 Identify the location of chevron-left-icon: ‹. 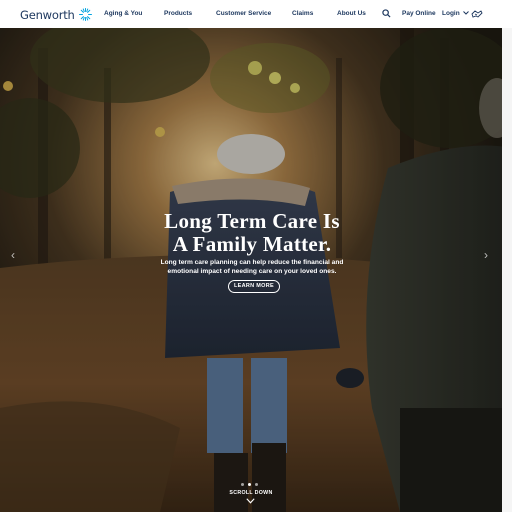
(13, 255).